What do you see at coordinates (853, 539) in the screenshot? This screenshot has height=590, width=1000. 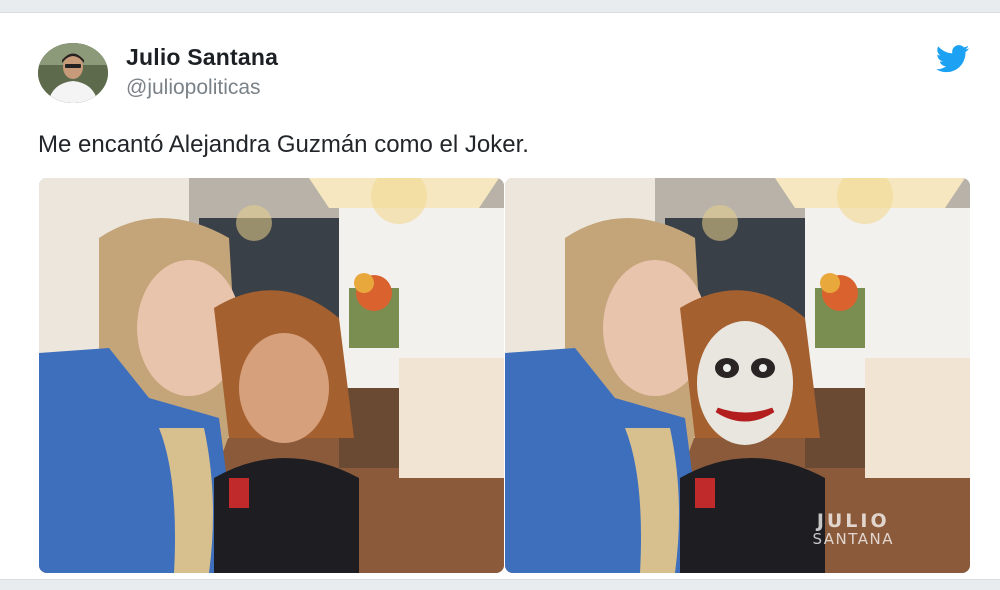 I see `watermark-line2: SANTANA` at bounding box center [853, 539].